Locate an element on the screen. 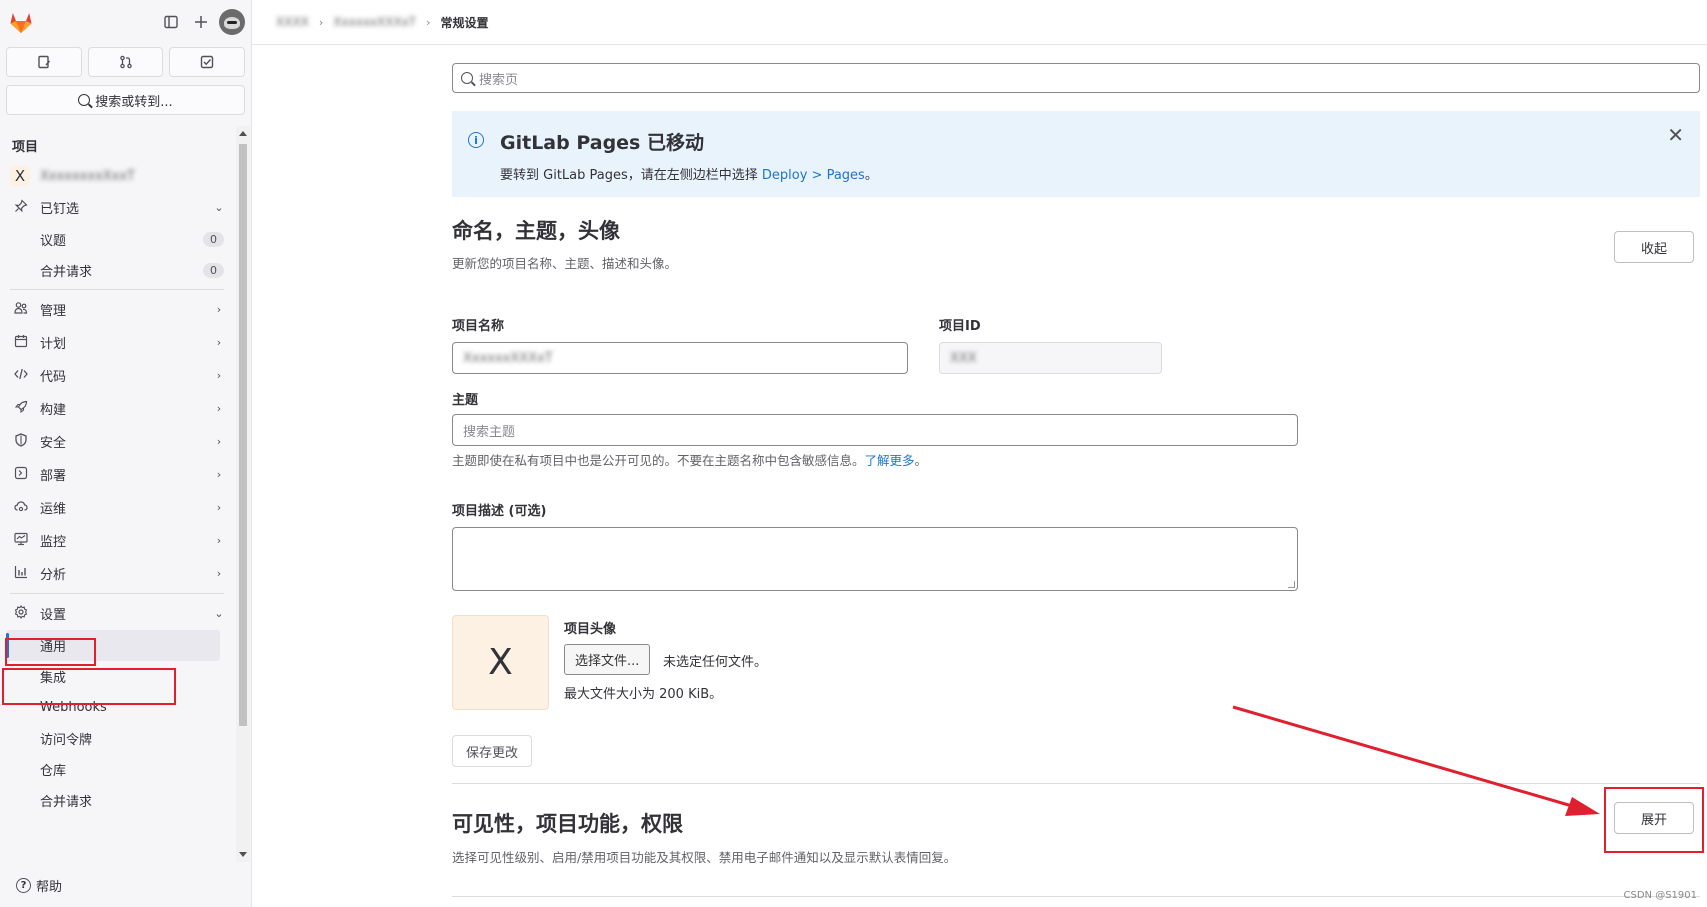  sidebar-item-operate: 运维 › is located at coordinates (118, 507).